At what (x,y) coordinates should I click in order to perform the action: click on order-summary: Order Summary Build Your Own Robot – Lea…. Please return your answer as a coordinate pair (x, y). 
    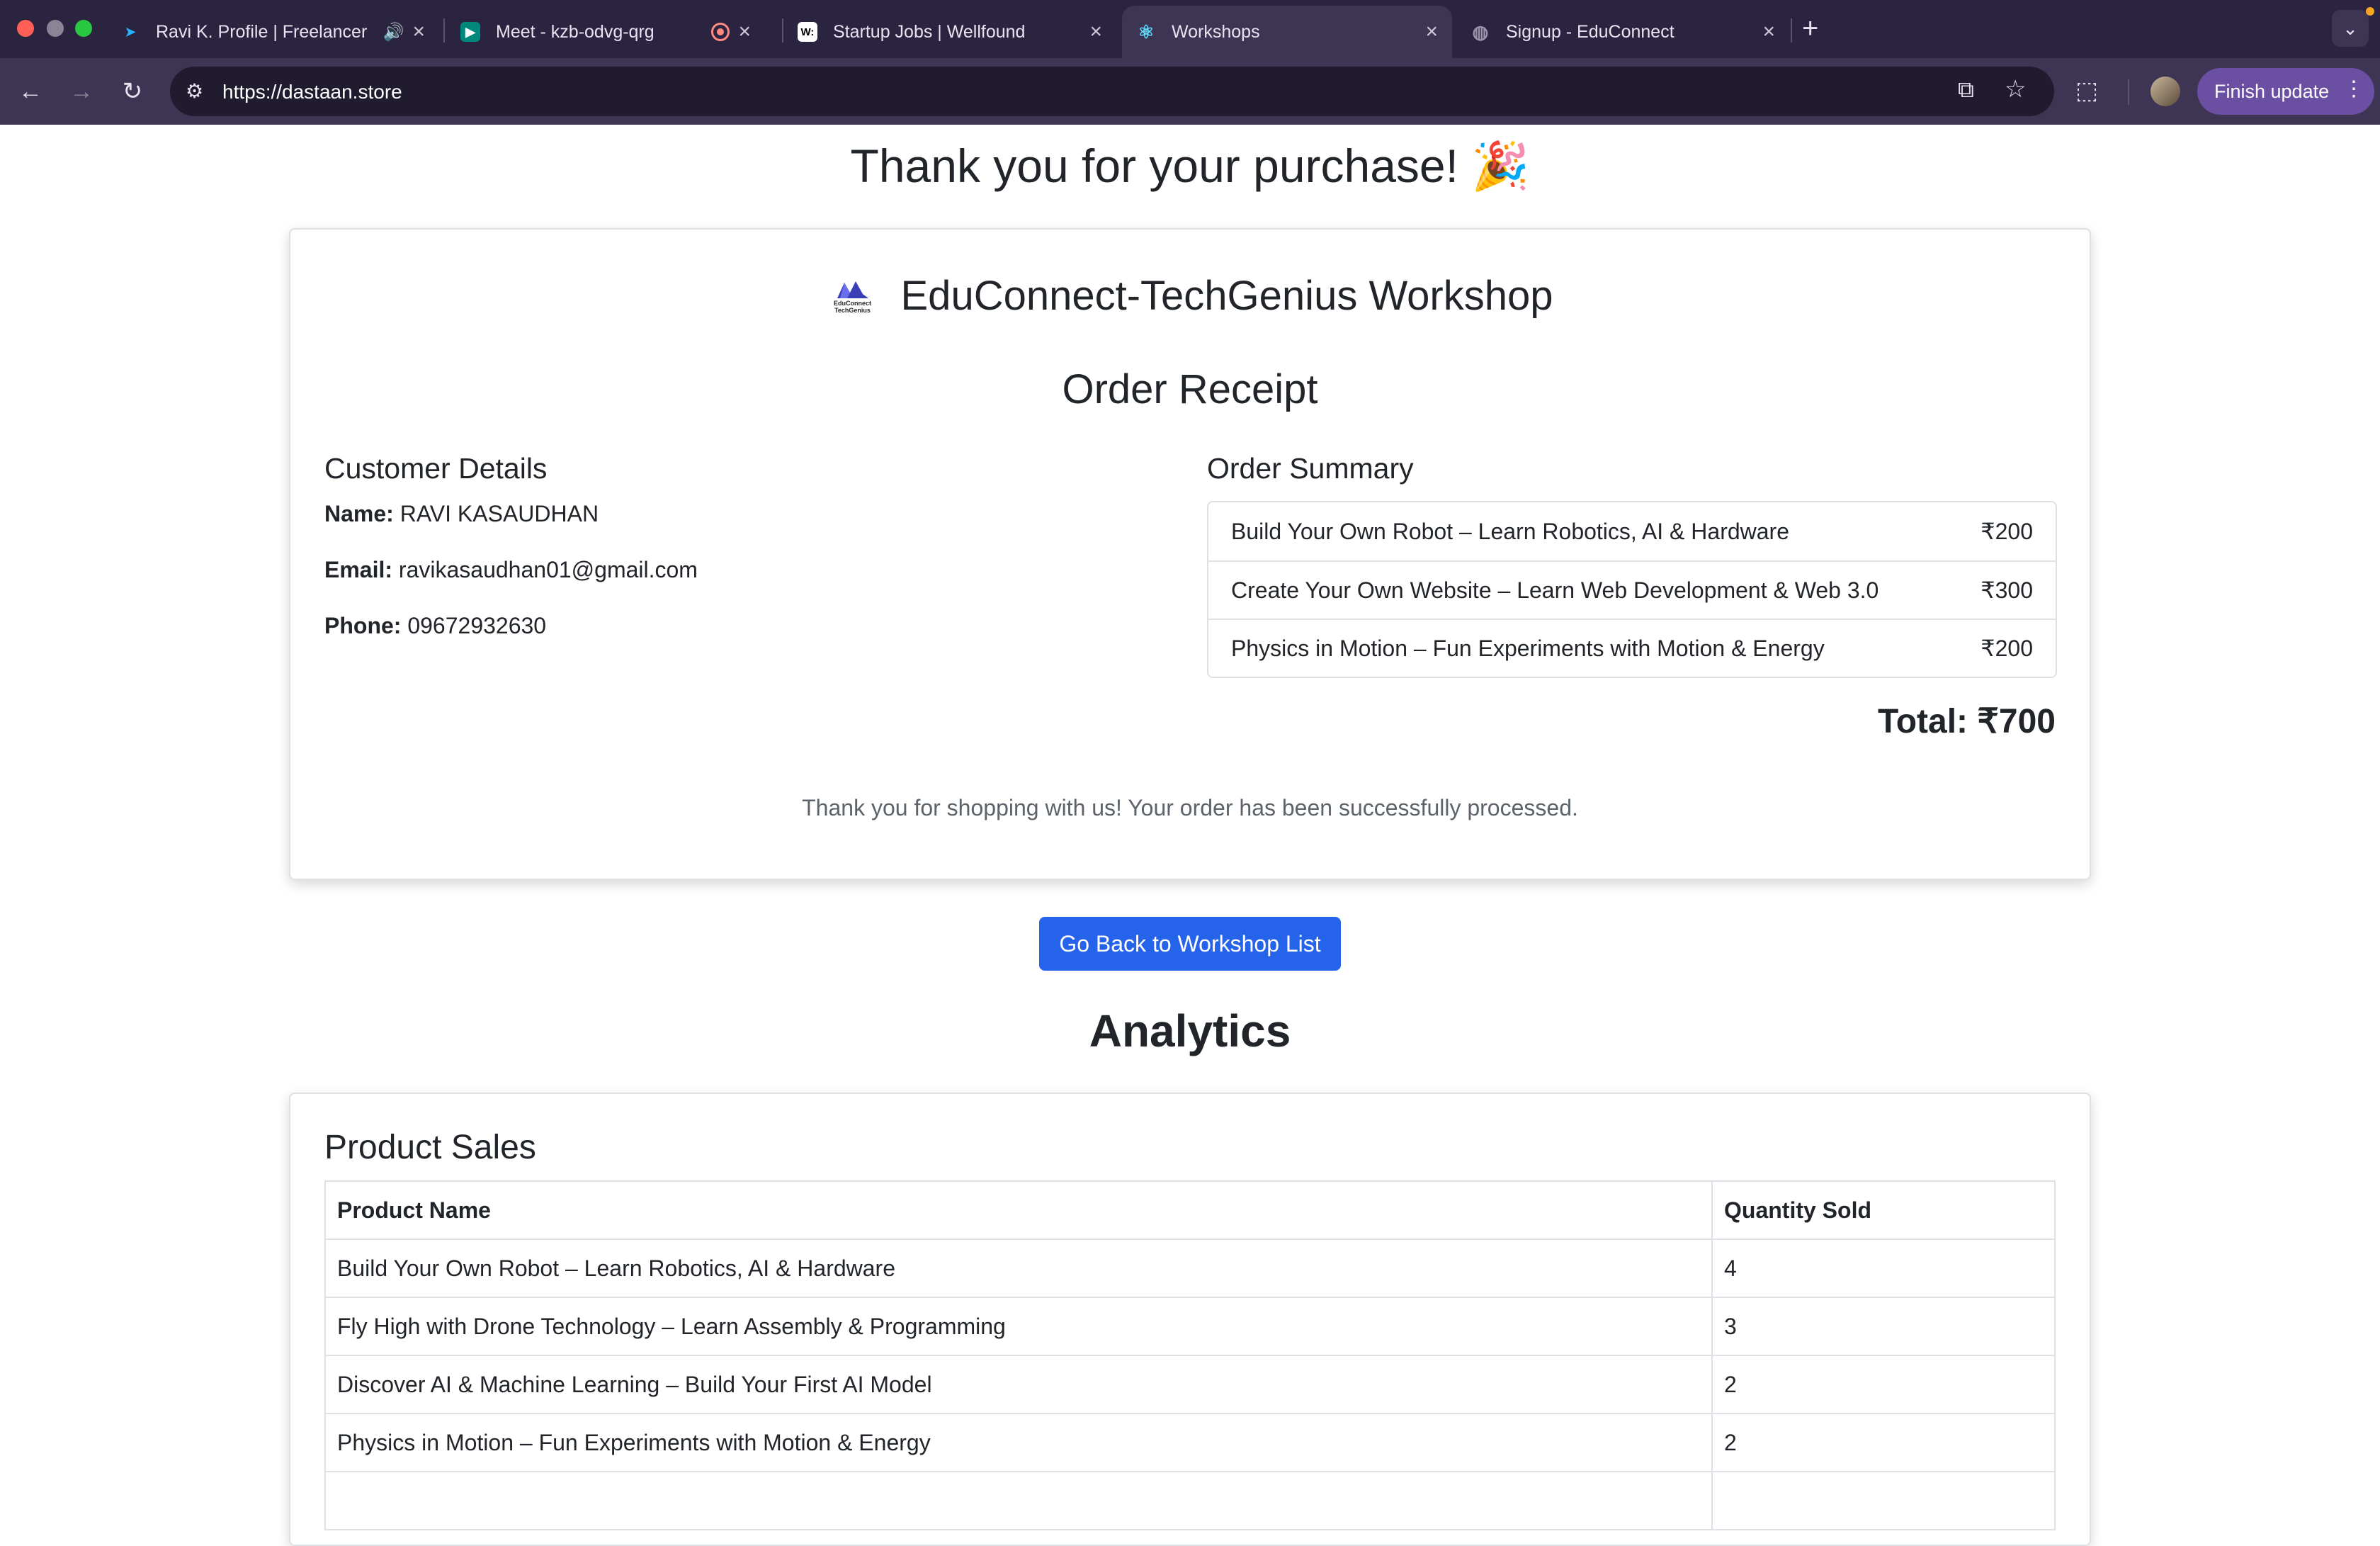
    Looking at the image, I should click on (1632, 565).